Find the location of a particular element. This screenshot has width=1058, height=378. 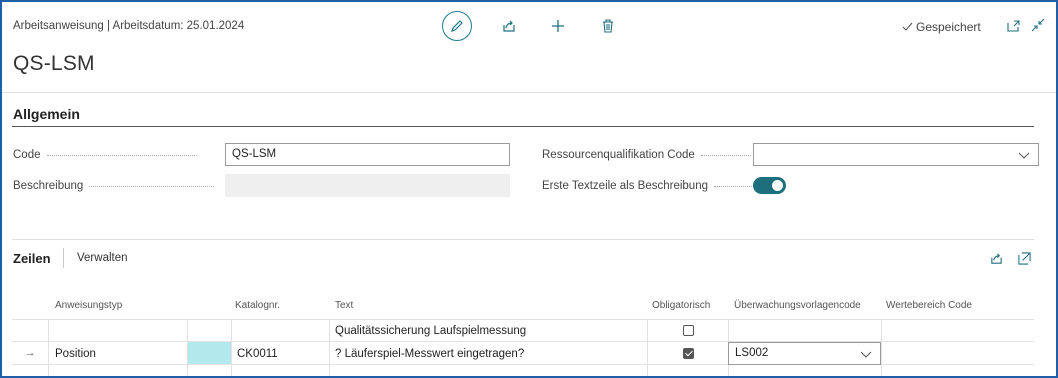

section-divider is located at coordinates (523, 126).